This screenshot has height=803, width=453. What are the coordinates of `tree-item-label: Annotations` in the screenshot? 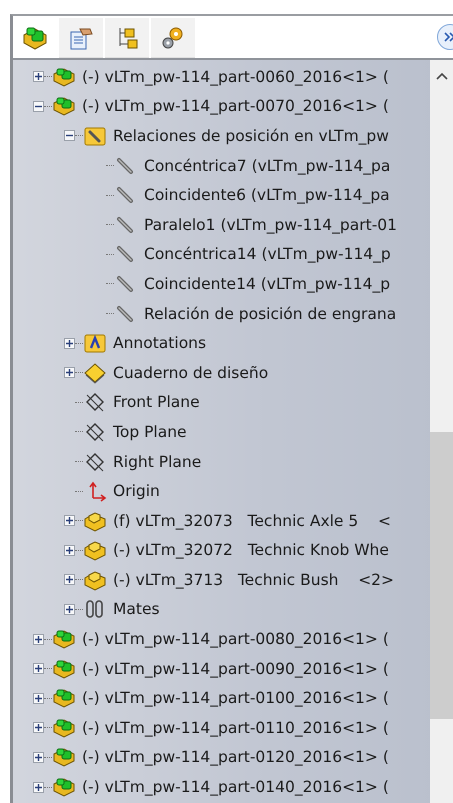 It's located at (159, 343).